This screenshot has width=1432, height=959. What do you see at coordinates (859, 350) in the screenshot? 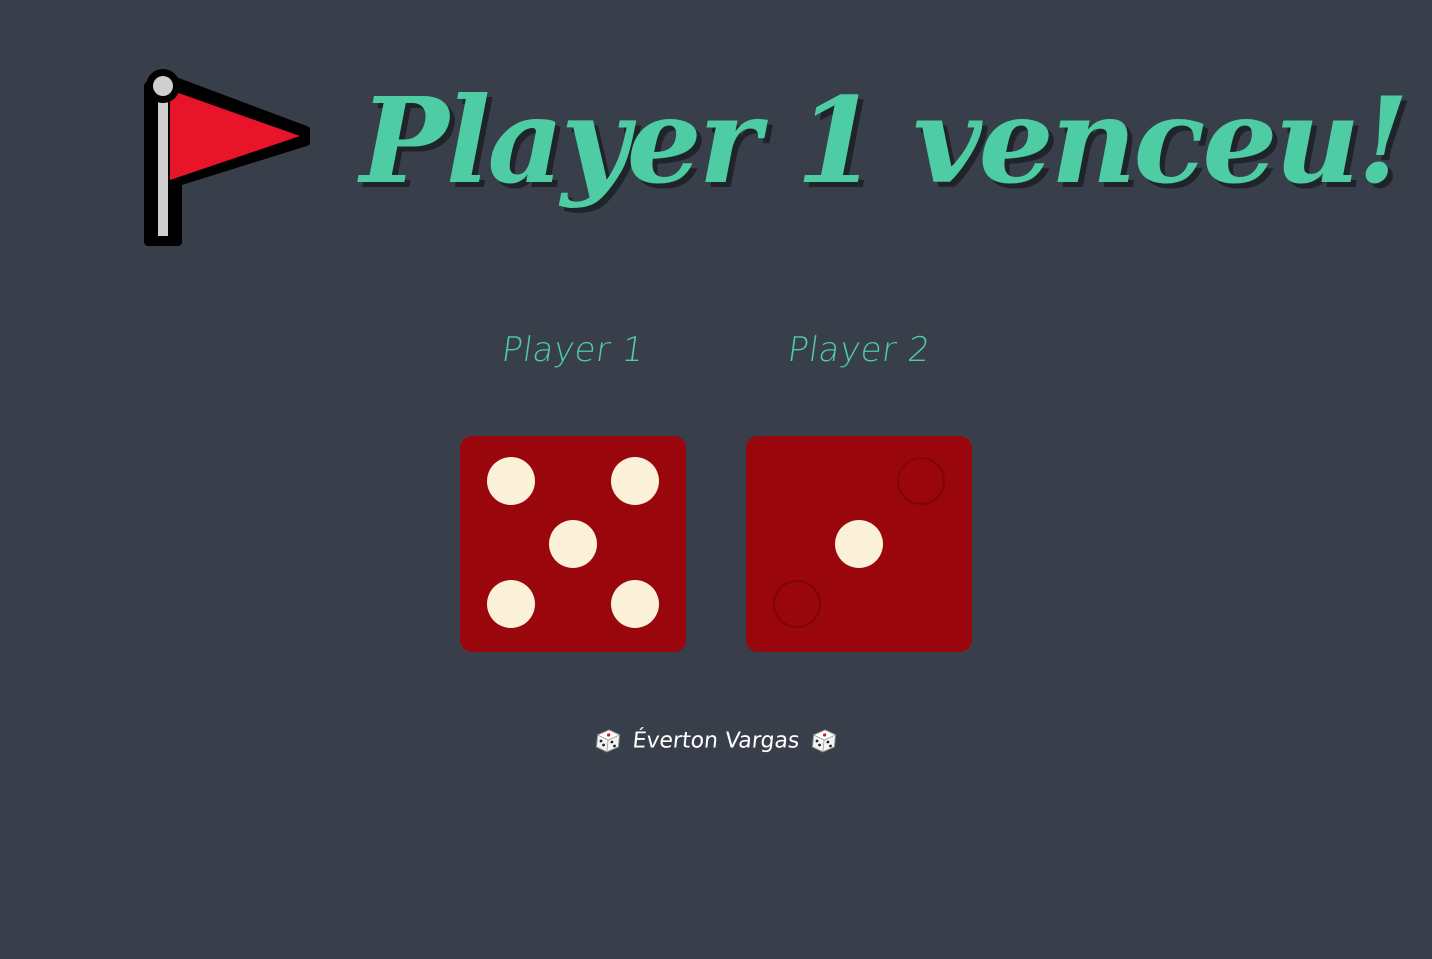
I see `player-2-name: Player 2` at bounding box center [859, 350].